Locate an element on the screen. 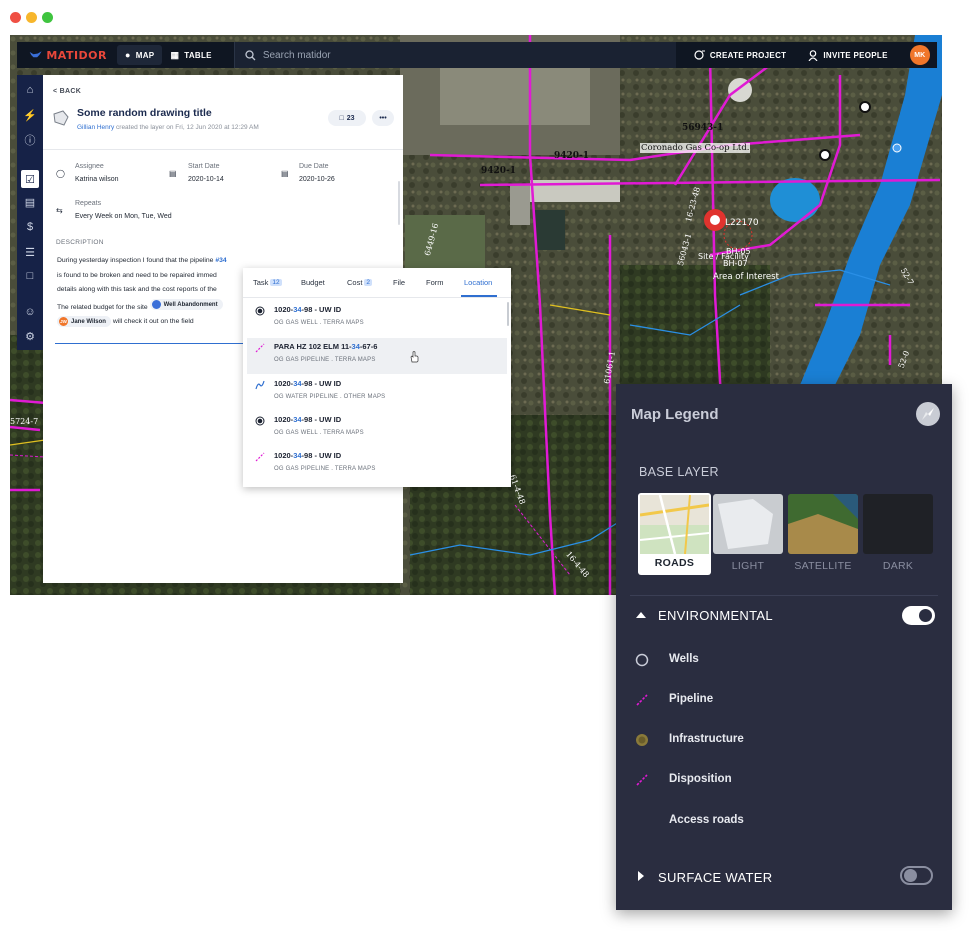 Image resolution: width=975 pixels, height=939 pixels. tab-form: Form is located at coordinates (435, 282).